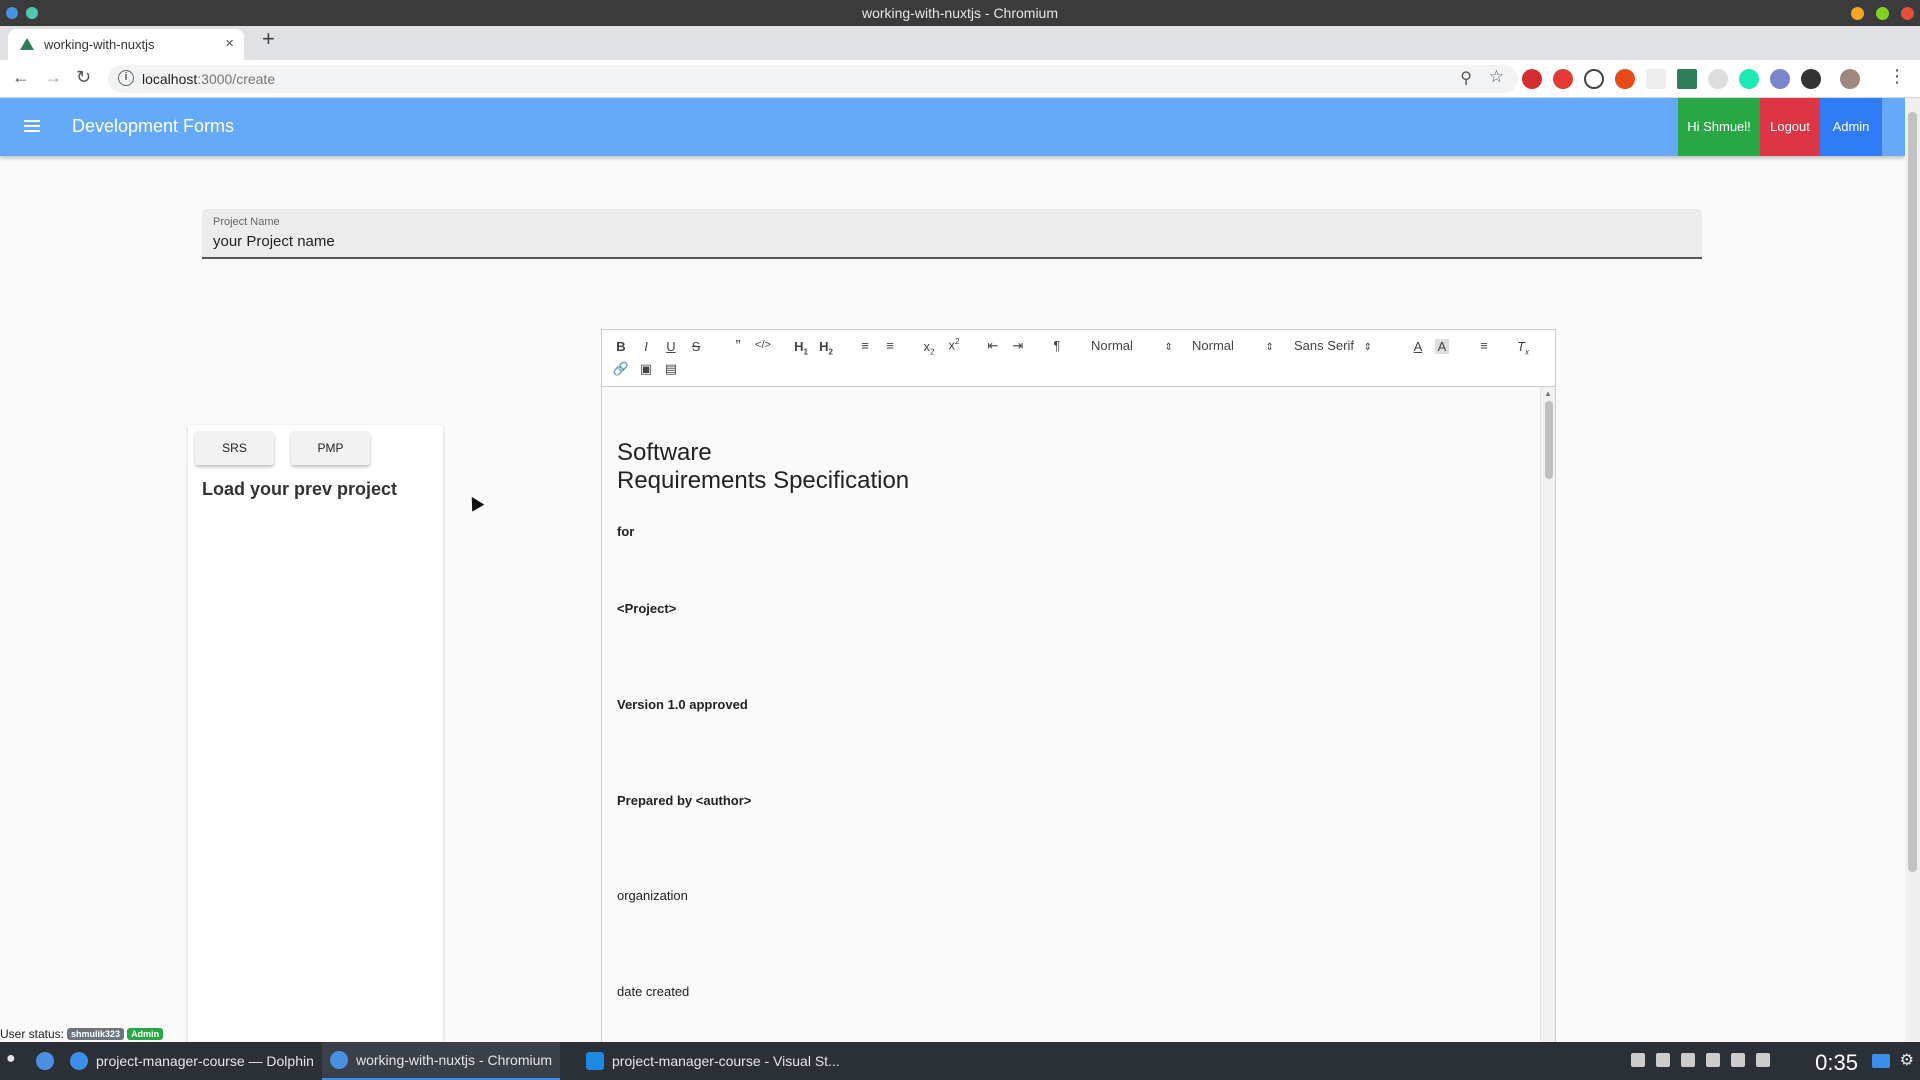 This screenshot has height=1080, width=1920. What do you see at coordinates (1780, 79) in the screenshot?
I see `settings-extension-icon` at bounding box center [1780, 79].